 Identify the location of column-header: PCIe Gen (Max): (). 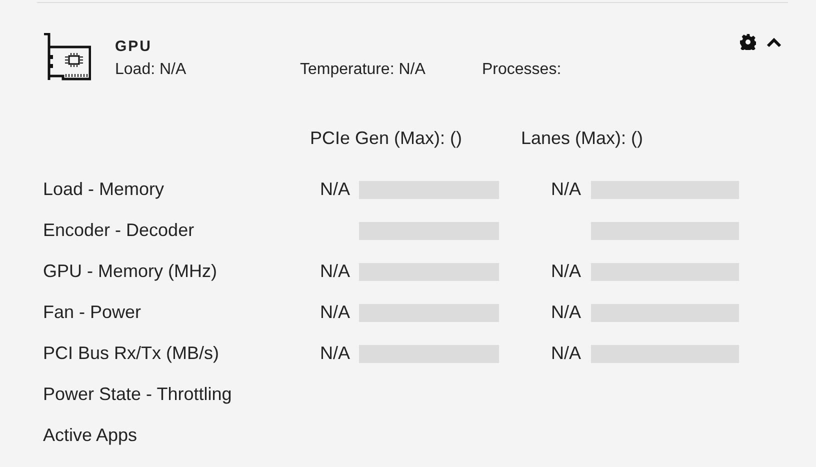
(386, 139).